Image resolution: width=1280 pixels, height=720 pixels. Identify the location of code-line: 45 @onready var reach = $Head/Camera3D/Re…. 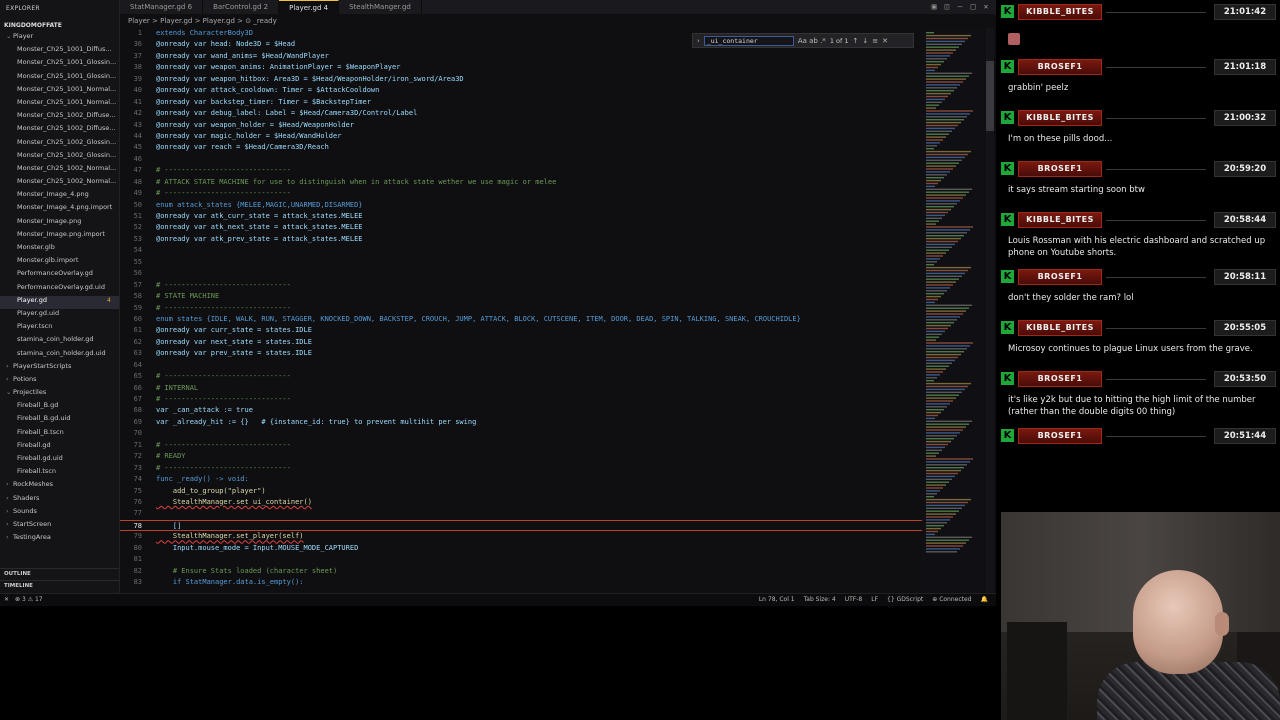
(521, 147).